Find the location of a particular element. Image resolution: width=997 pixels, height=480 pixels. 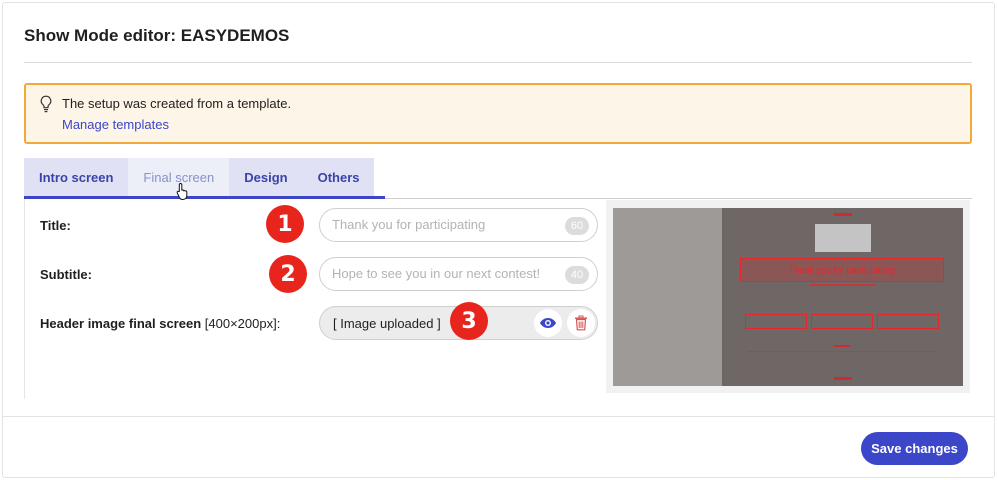

preview-title-text: Thank you for participating is located at coordinates (842, 270).